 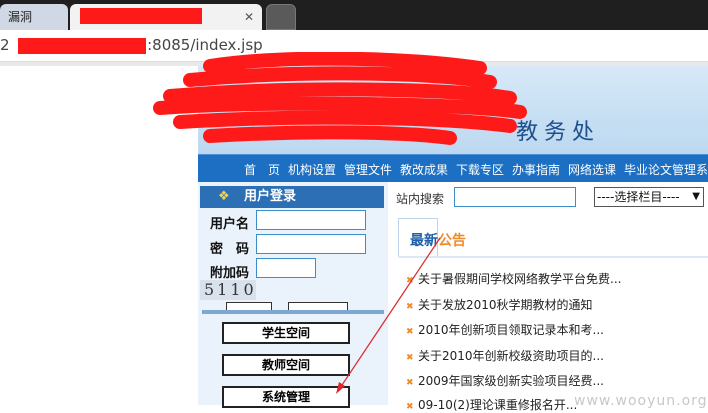 I want to click on captcha-image: 5110, so click(x=228, y=290).